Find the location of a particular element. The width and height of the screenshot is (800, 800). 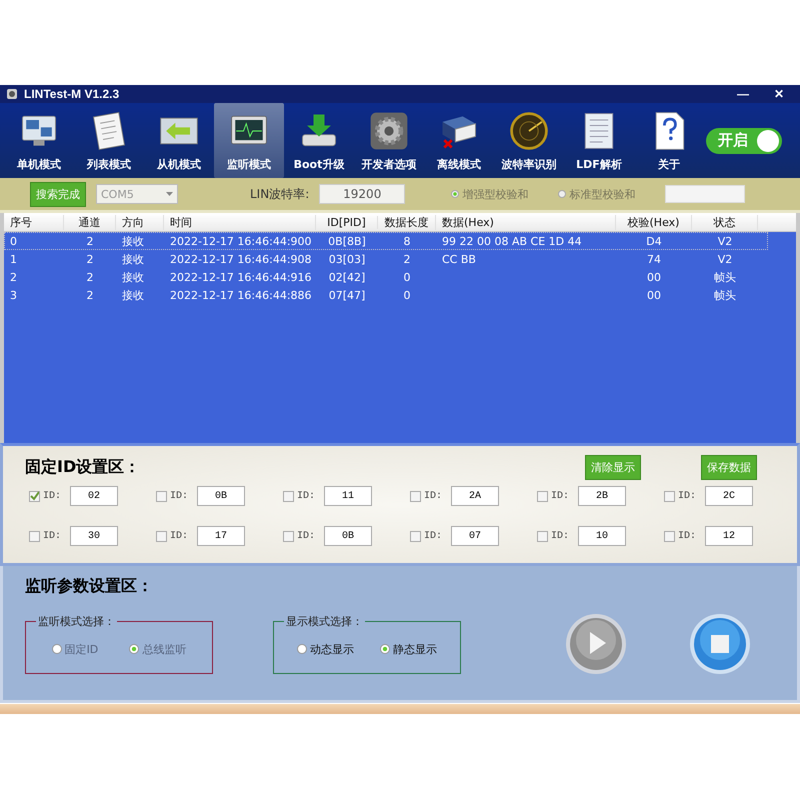

column-header: 校验(Hex) is located at coordinates (654, 222).